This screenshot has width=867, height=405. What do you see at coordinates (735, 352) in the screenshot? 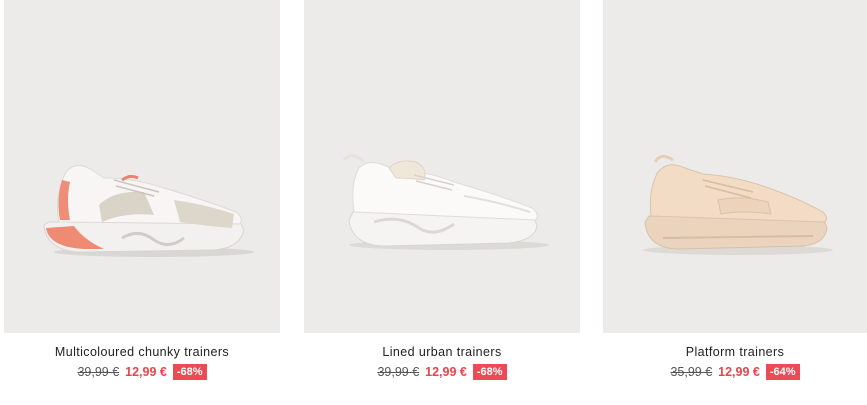
I see `product-name: Platform trainers` at bounding box center [735, 352].